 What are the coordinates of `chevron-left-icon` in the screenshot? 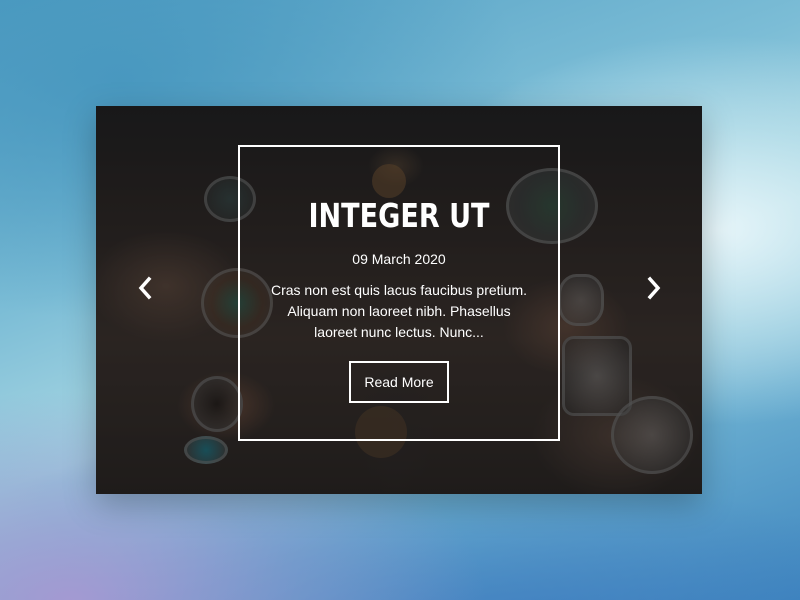 It's located at (145, 288).